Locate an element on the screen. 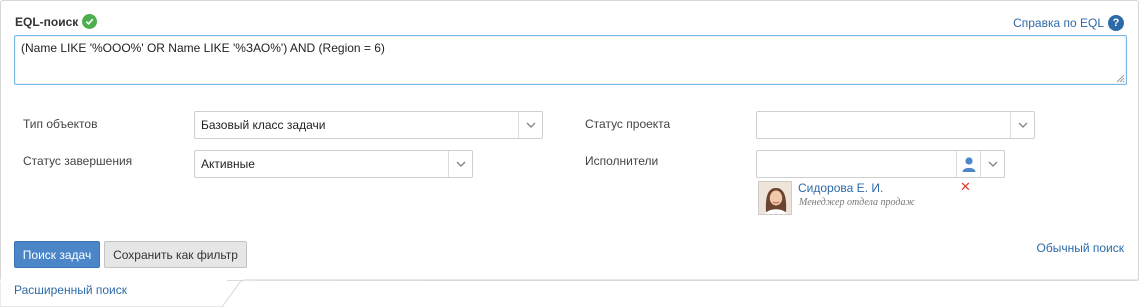 The height and width of the screenshot is (307, 1139). object-type-value: Базовый класс задачи is located at coordinates (263, 125).